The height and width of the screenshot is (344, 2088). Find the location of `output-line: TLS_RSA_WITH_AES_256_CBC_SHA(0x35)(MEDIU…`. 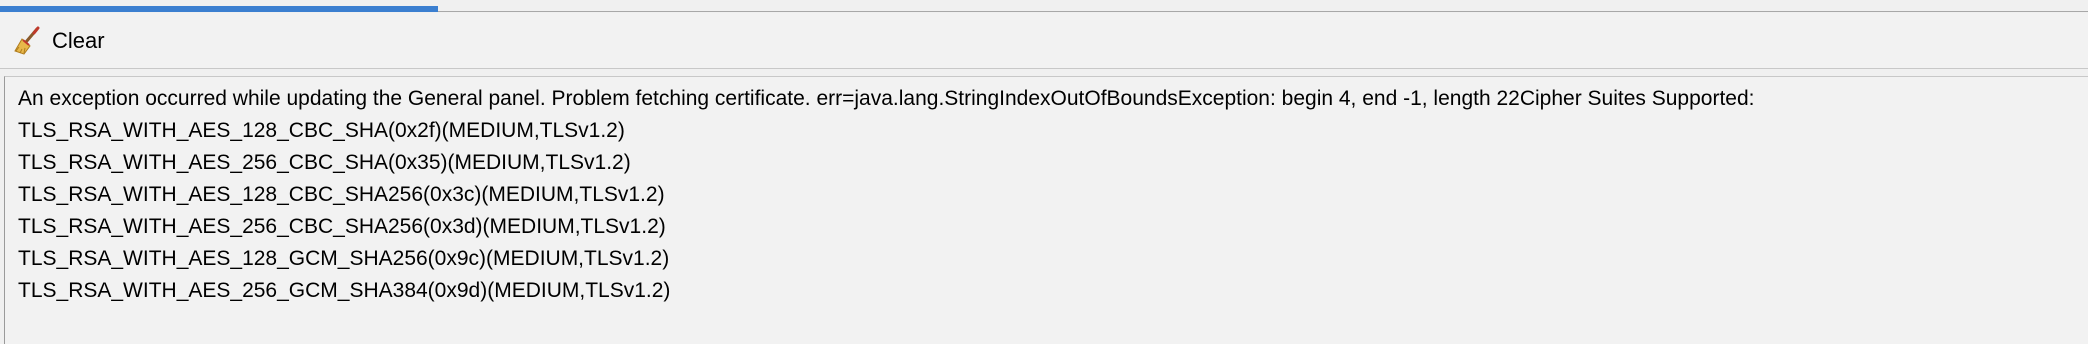

output-line: TLS_RSA_WITH_AES_256_CBC_SHA(0x35)(MEDIU… is located at coordinates (324, 162).